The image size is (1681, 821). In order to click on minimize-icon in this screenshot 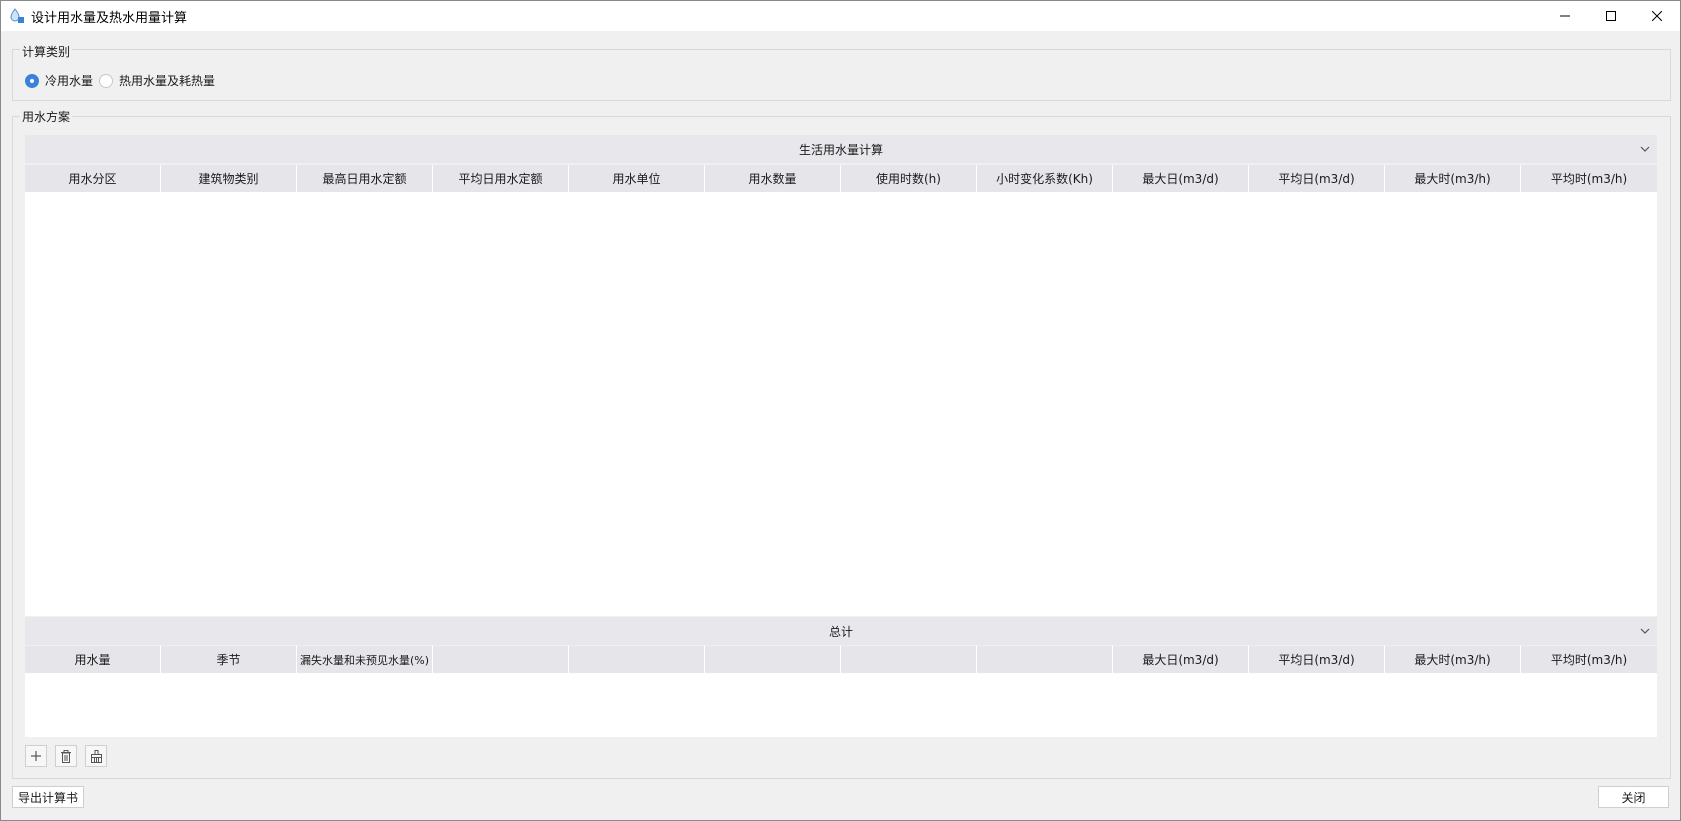, I will do `click(1565, 16)`.